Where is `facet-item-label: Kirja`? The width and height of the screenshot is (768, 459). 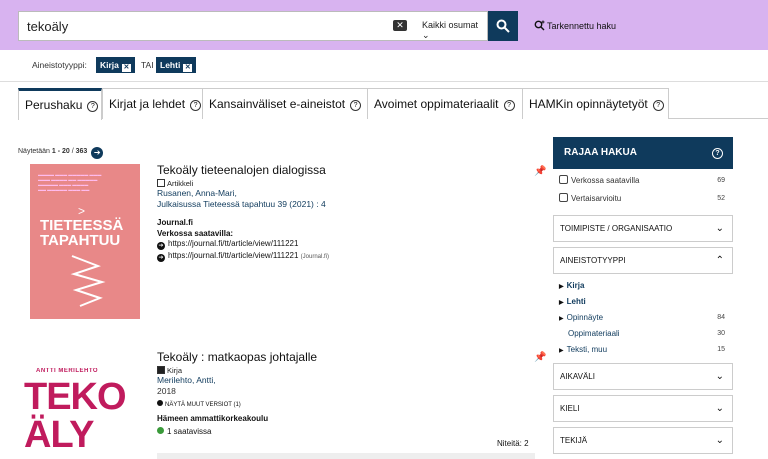
facet-item-label: Kirja is located at coordinates (575, 285).